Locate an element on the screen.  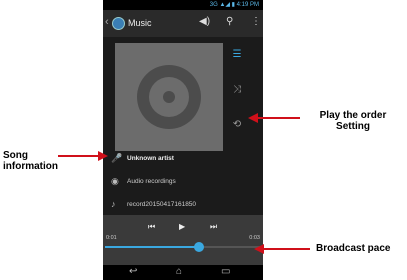
broadcast-pace-callout: Broadcast pace is located at coordinates (353, 248).